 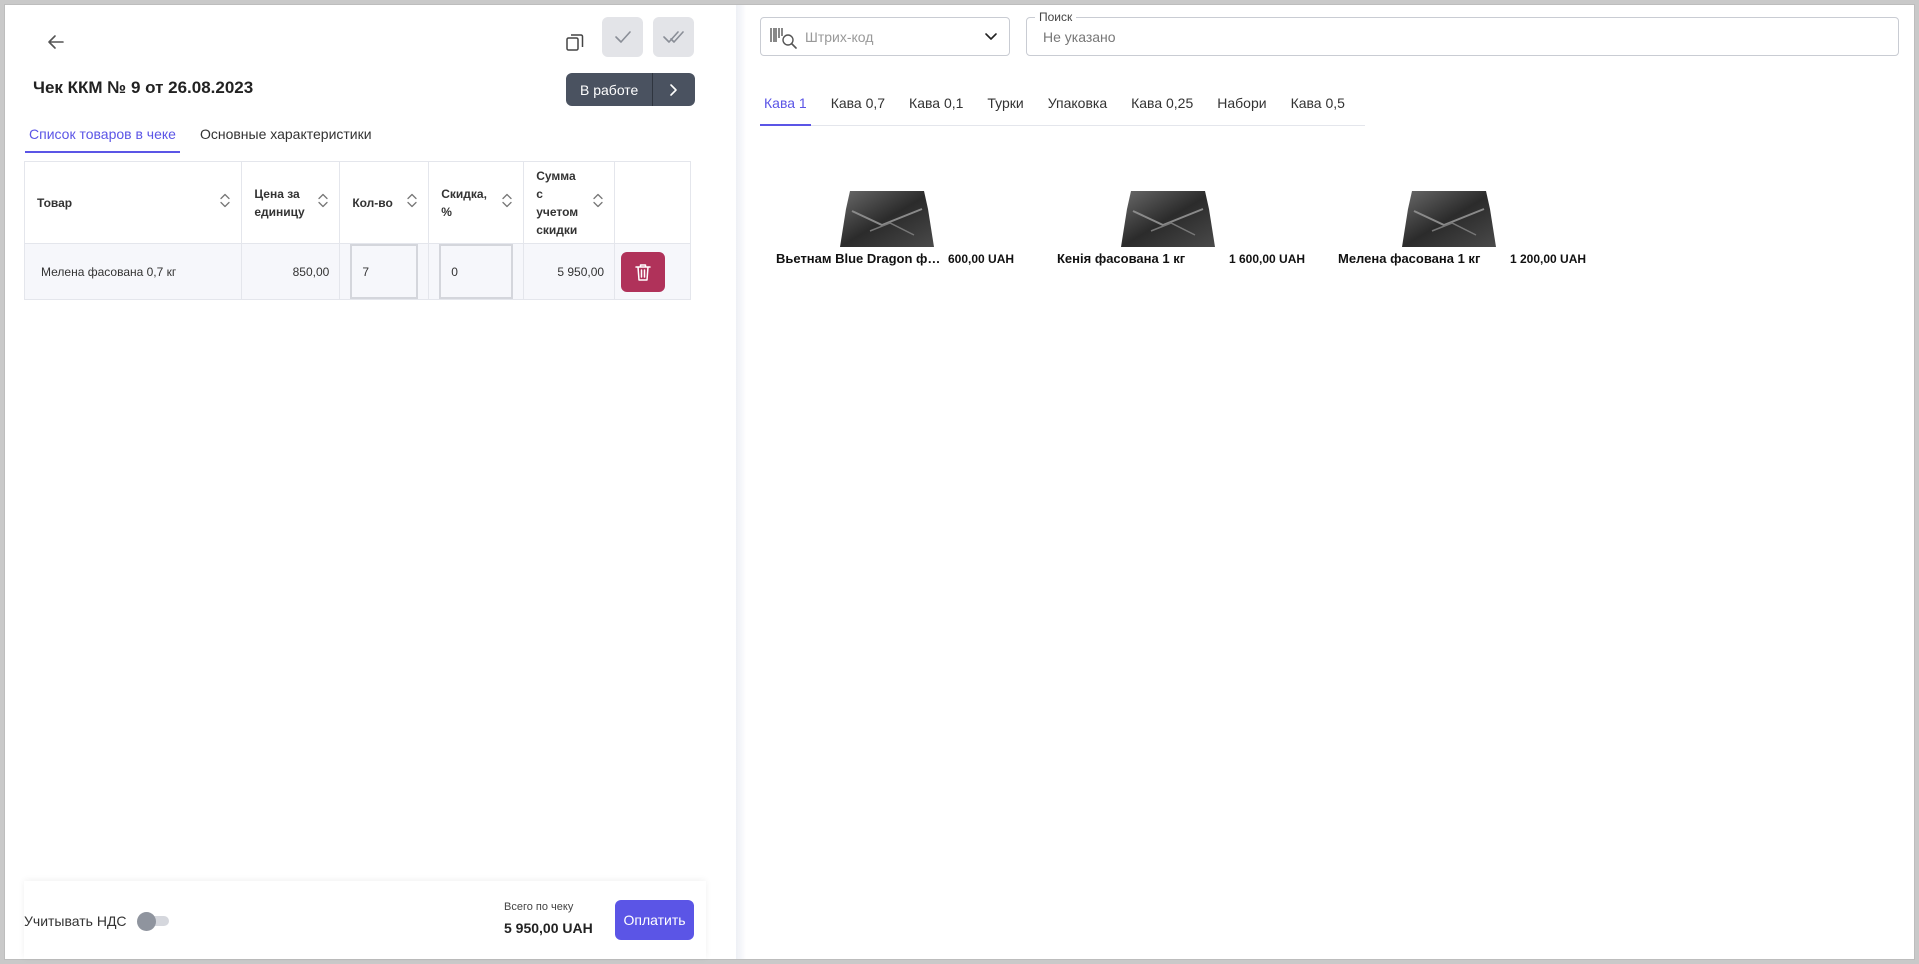 I want to click on delete-row-button, so click(x=643, y=271).